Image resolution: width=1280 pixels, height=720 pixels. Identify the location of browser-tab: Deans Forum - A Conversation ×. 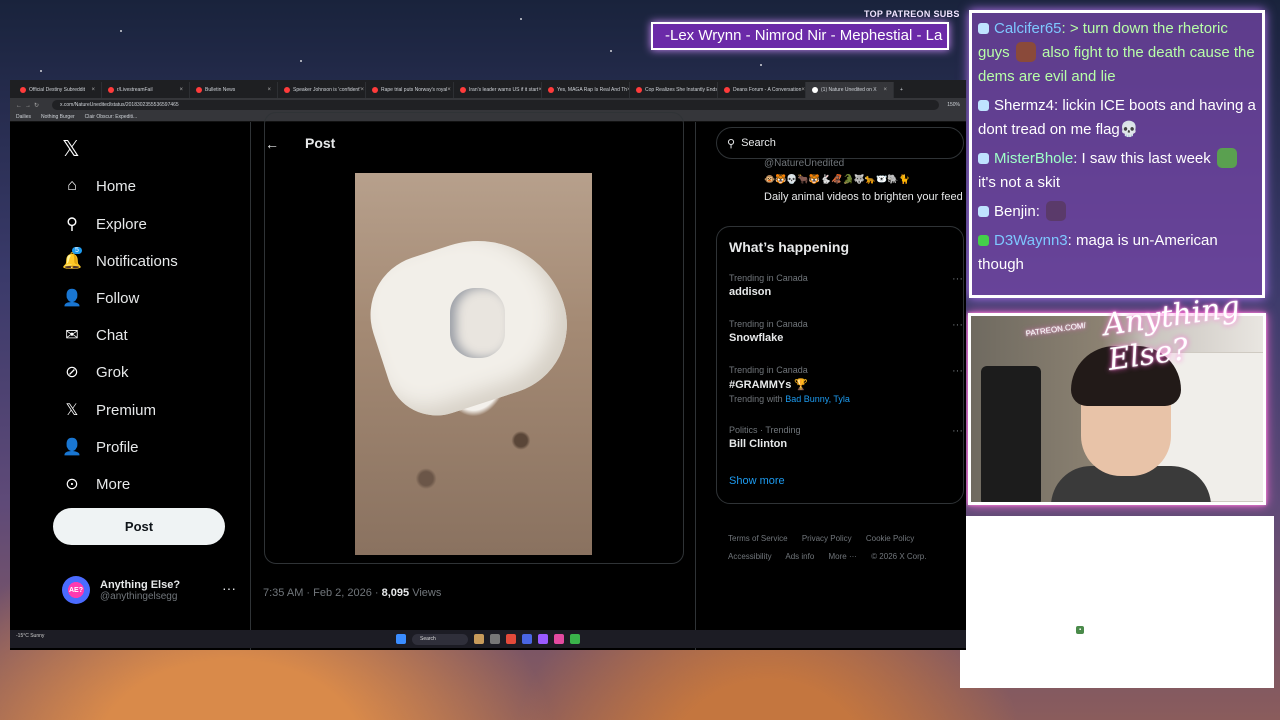
(762, 90).